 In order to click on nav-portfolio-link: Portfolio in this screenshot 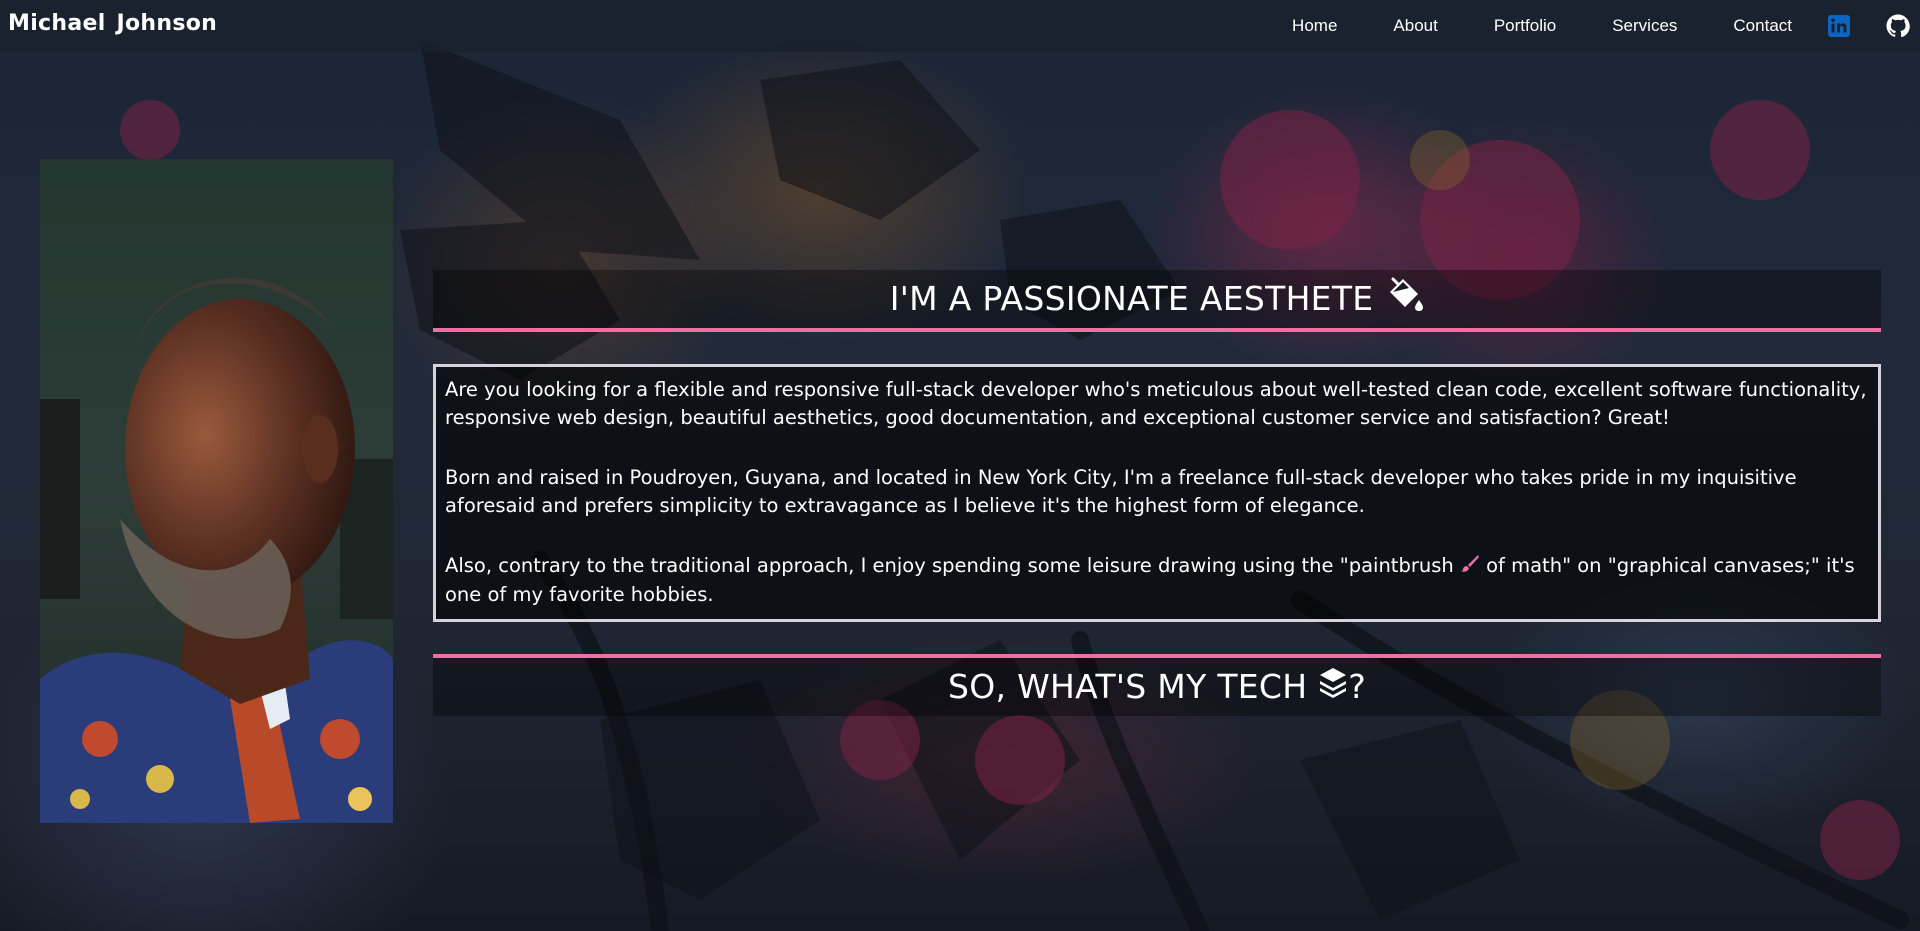, I will do `click(1525, 26)`.